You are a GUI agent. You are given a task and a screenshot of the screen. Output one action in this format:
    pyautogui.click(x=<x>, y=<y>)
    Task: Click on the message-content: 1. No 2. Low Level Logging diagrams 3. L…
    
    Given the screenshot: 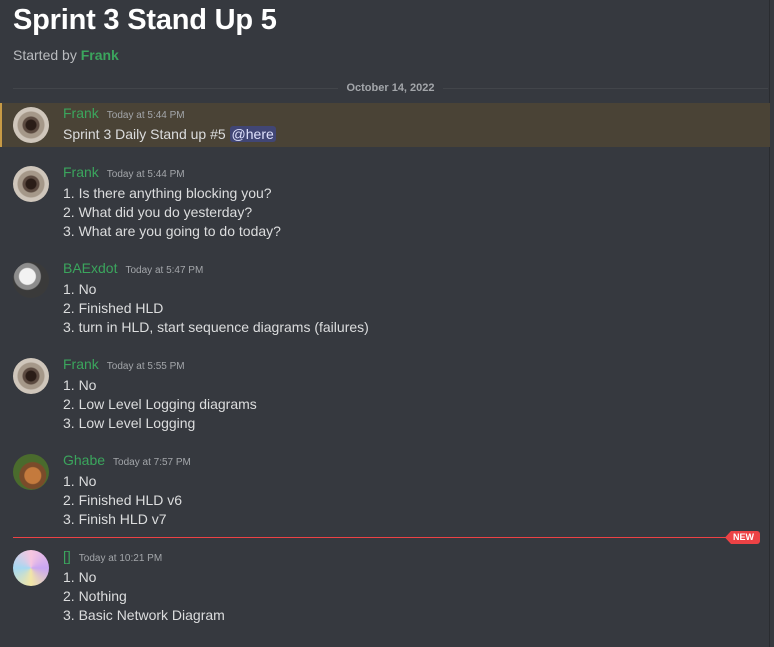 What is the action you would take?
    pyautogui.click(x=160, y=405)
    